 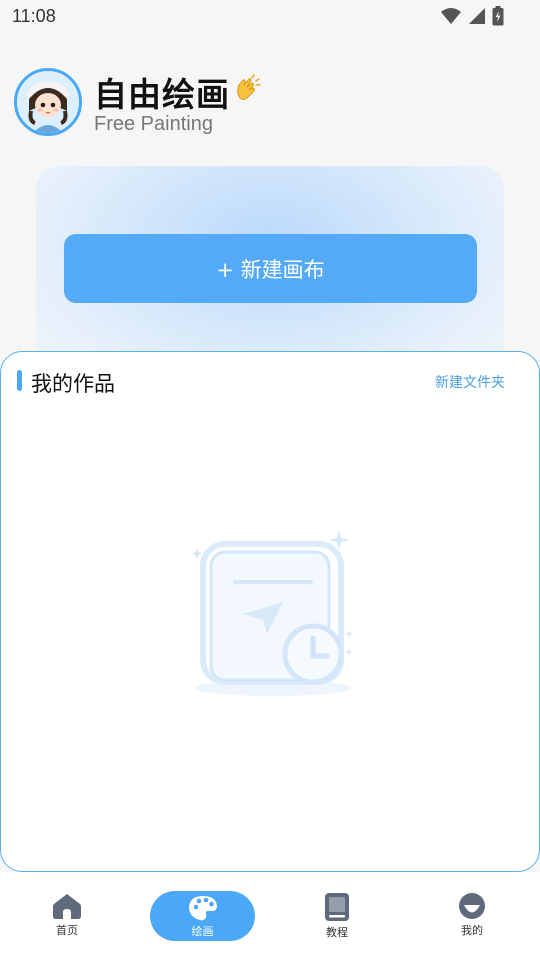 I want to click on clapping-hands-icon, so click(x=249, y=87).